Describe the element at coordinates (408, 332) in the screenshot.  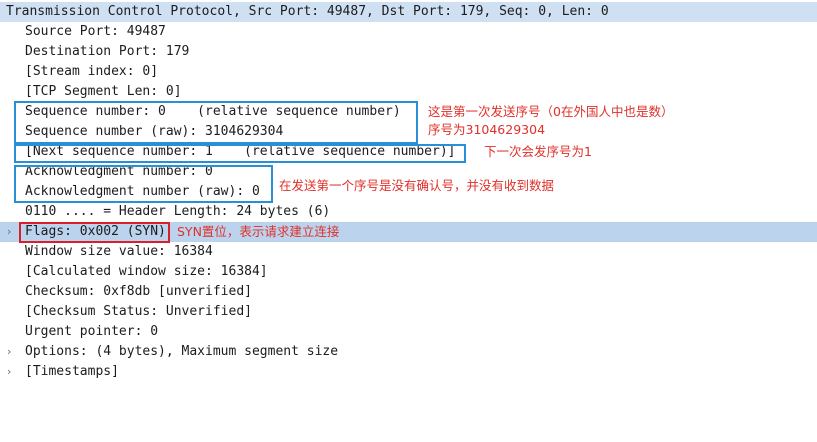
I see `tree-row-urgent-pointer: Urgent pointer: 0` at that location.